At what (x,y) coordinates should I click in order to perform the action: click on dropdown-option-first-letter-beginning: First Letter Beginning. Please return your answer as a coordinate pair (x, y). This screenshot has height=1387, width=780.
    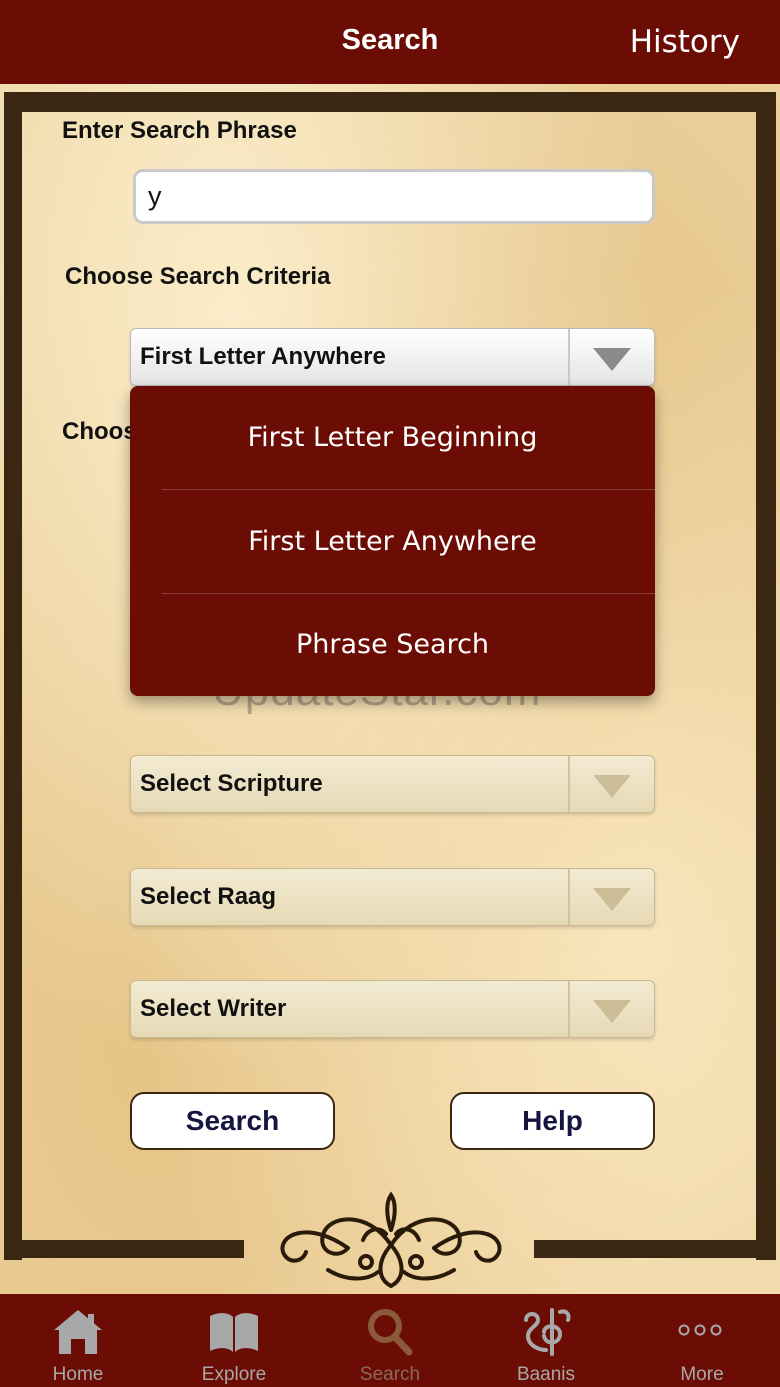
    Looking at the image, I should click on (392, 438).